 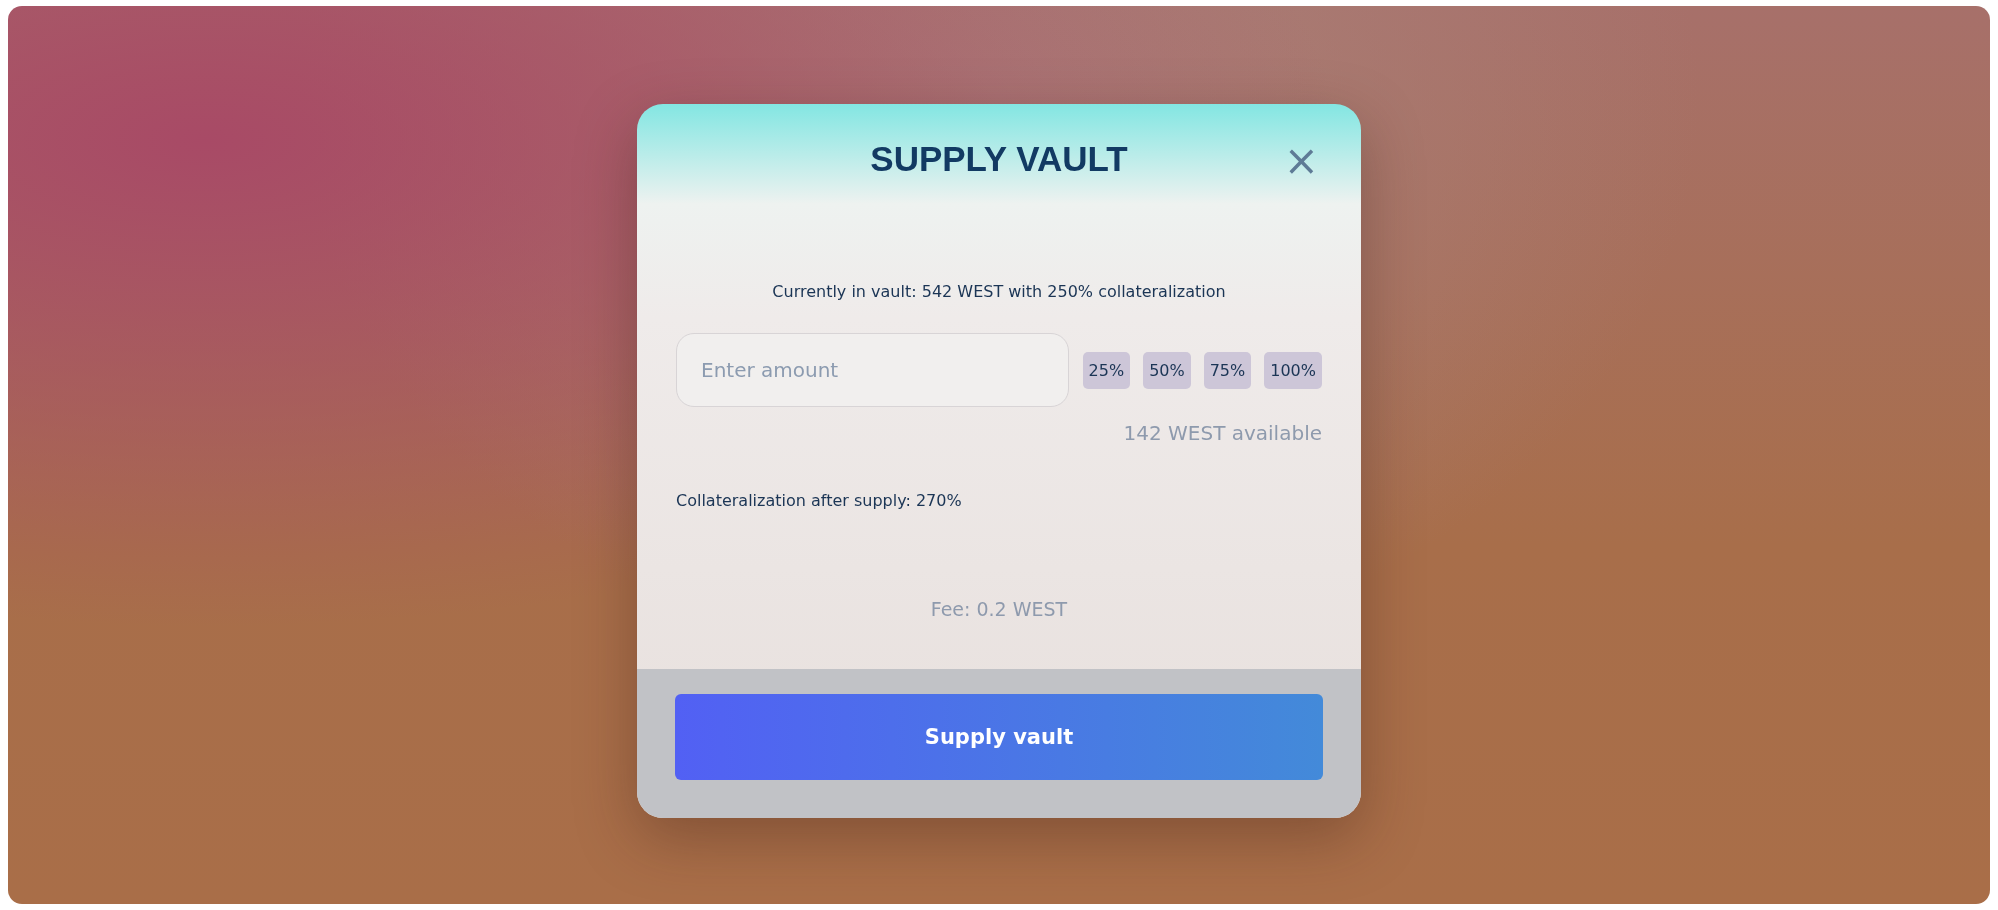 I want to click on percent-button: 75%, so click(x=1227, y=370).